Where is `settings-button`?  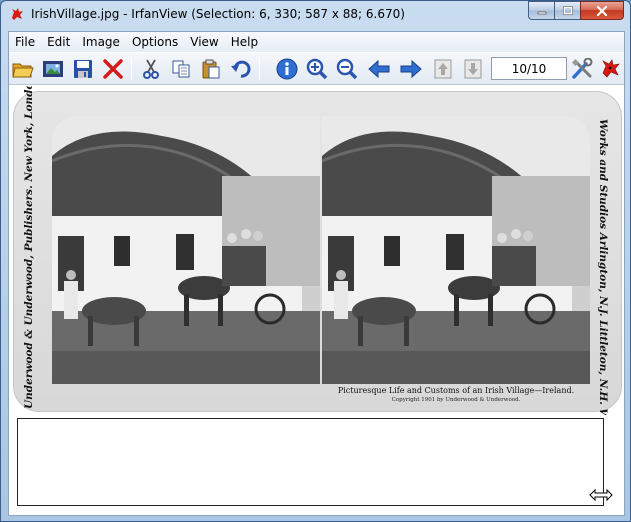
settings-button is located at coordinates (583, 69).